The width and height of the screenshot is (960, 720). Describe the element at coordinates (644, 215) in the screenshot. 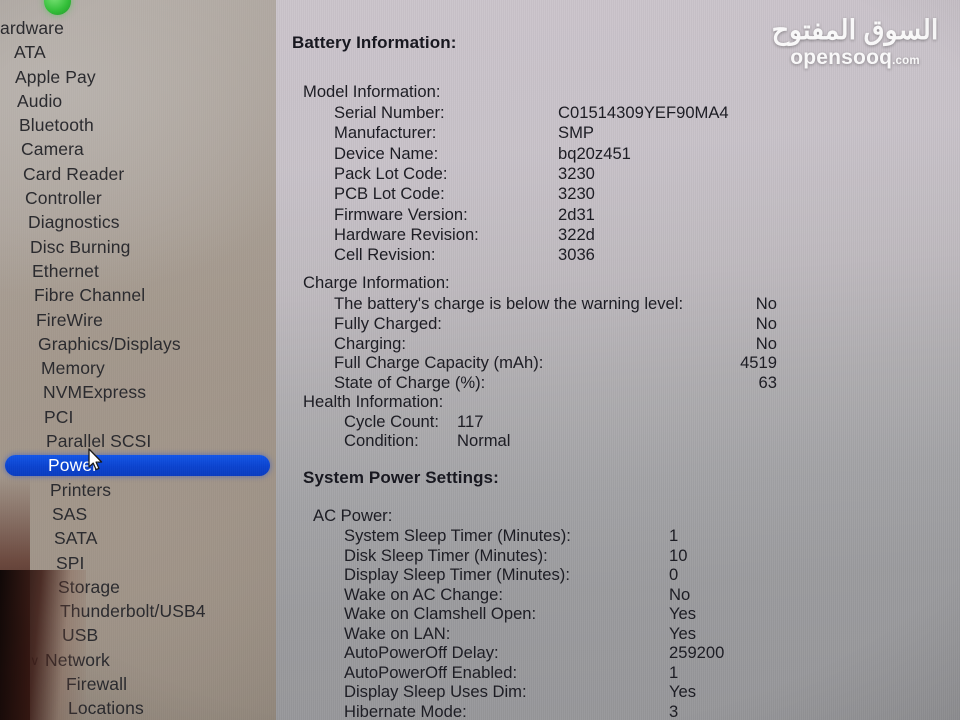

I see `table-row: Firmware Version: 2d31` at that location.